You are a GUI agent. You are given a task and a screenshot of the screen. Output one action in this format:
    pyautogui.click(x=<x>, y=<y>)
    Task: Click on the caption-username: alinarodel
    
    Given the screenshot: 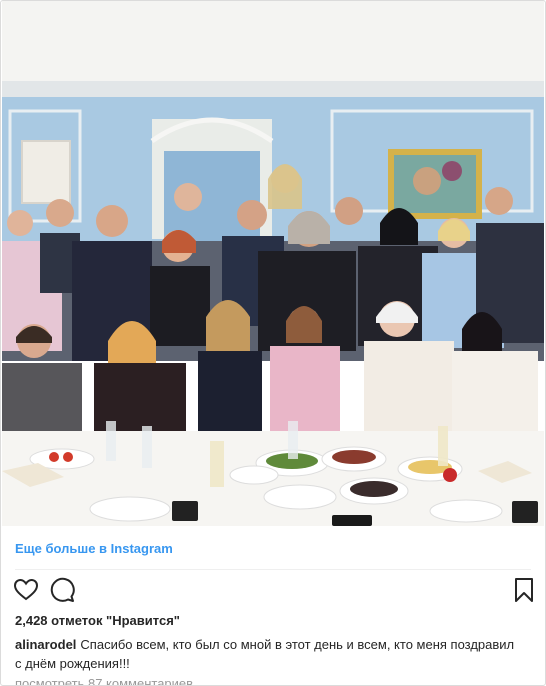 What is the action you would take?
    pyautogui.click(x=45, y=644)
    